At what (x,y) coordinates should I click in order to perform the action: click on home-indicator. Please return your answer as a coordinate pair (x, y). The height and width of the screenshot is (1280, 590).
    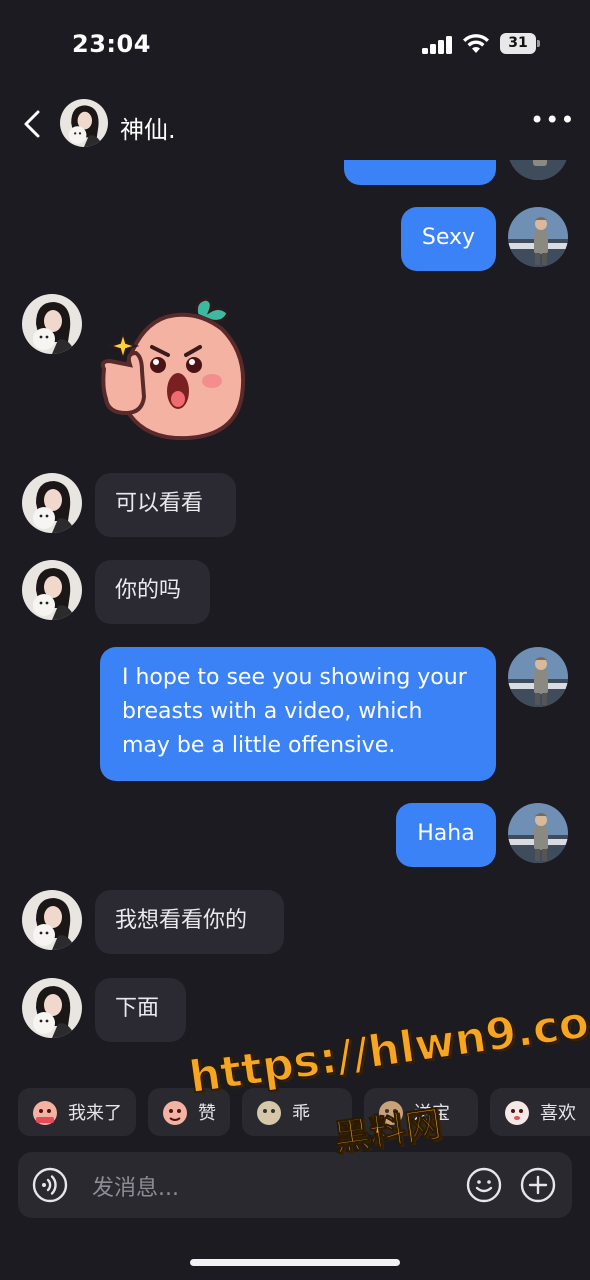
    Looking at the image, I should click on (295, 1262).